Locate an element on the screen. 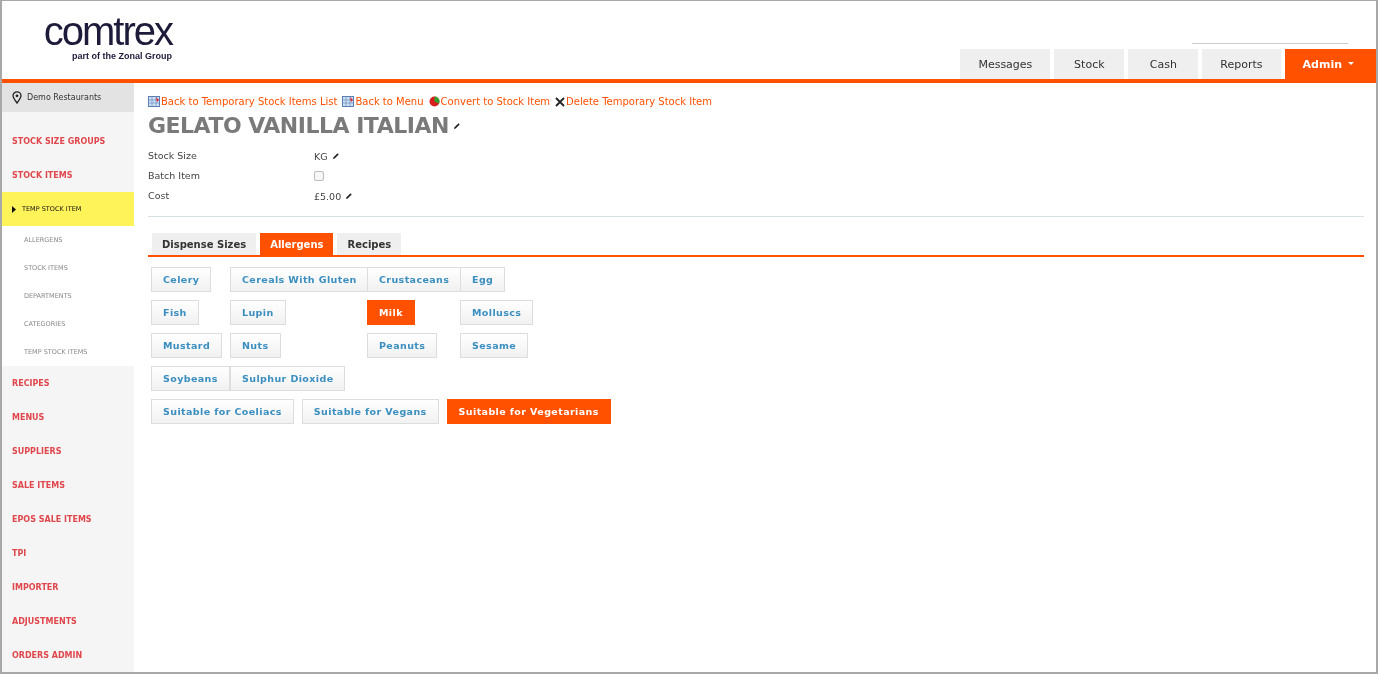 This screenshot has width=1378, height=674. sidebar-item: STOCK SIZE GROUPS is located at coordinates (68, 141).